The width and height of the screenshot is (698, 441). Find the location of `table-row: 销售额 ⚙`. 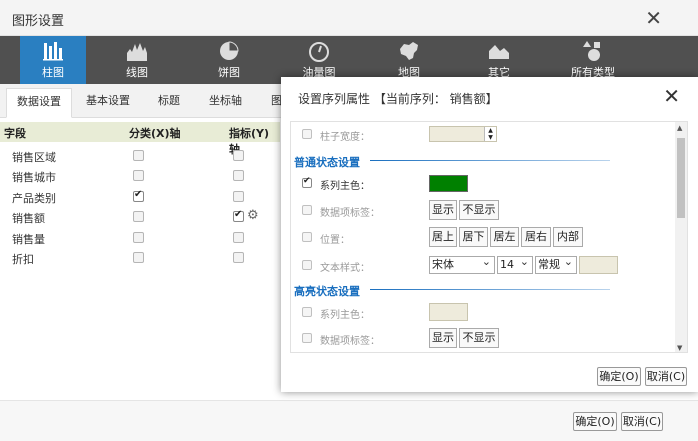

table-row: 销售额 ⚙ is located at coordinates (140, 217).